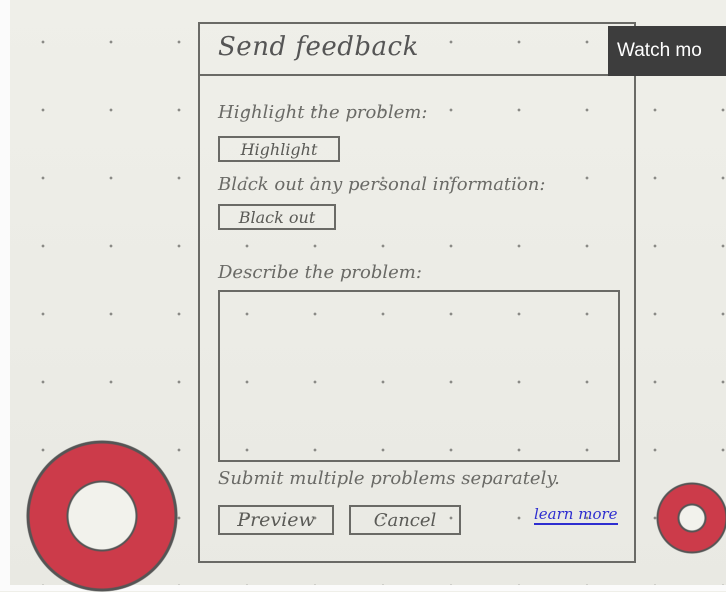 This screenshot has width=726, height=592. I want to click on highlight-label: Highlight the problem:, so click(323, 112).